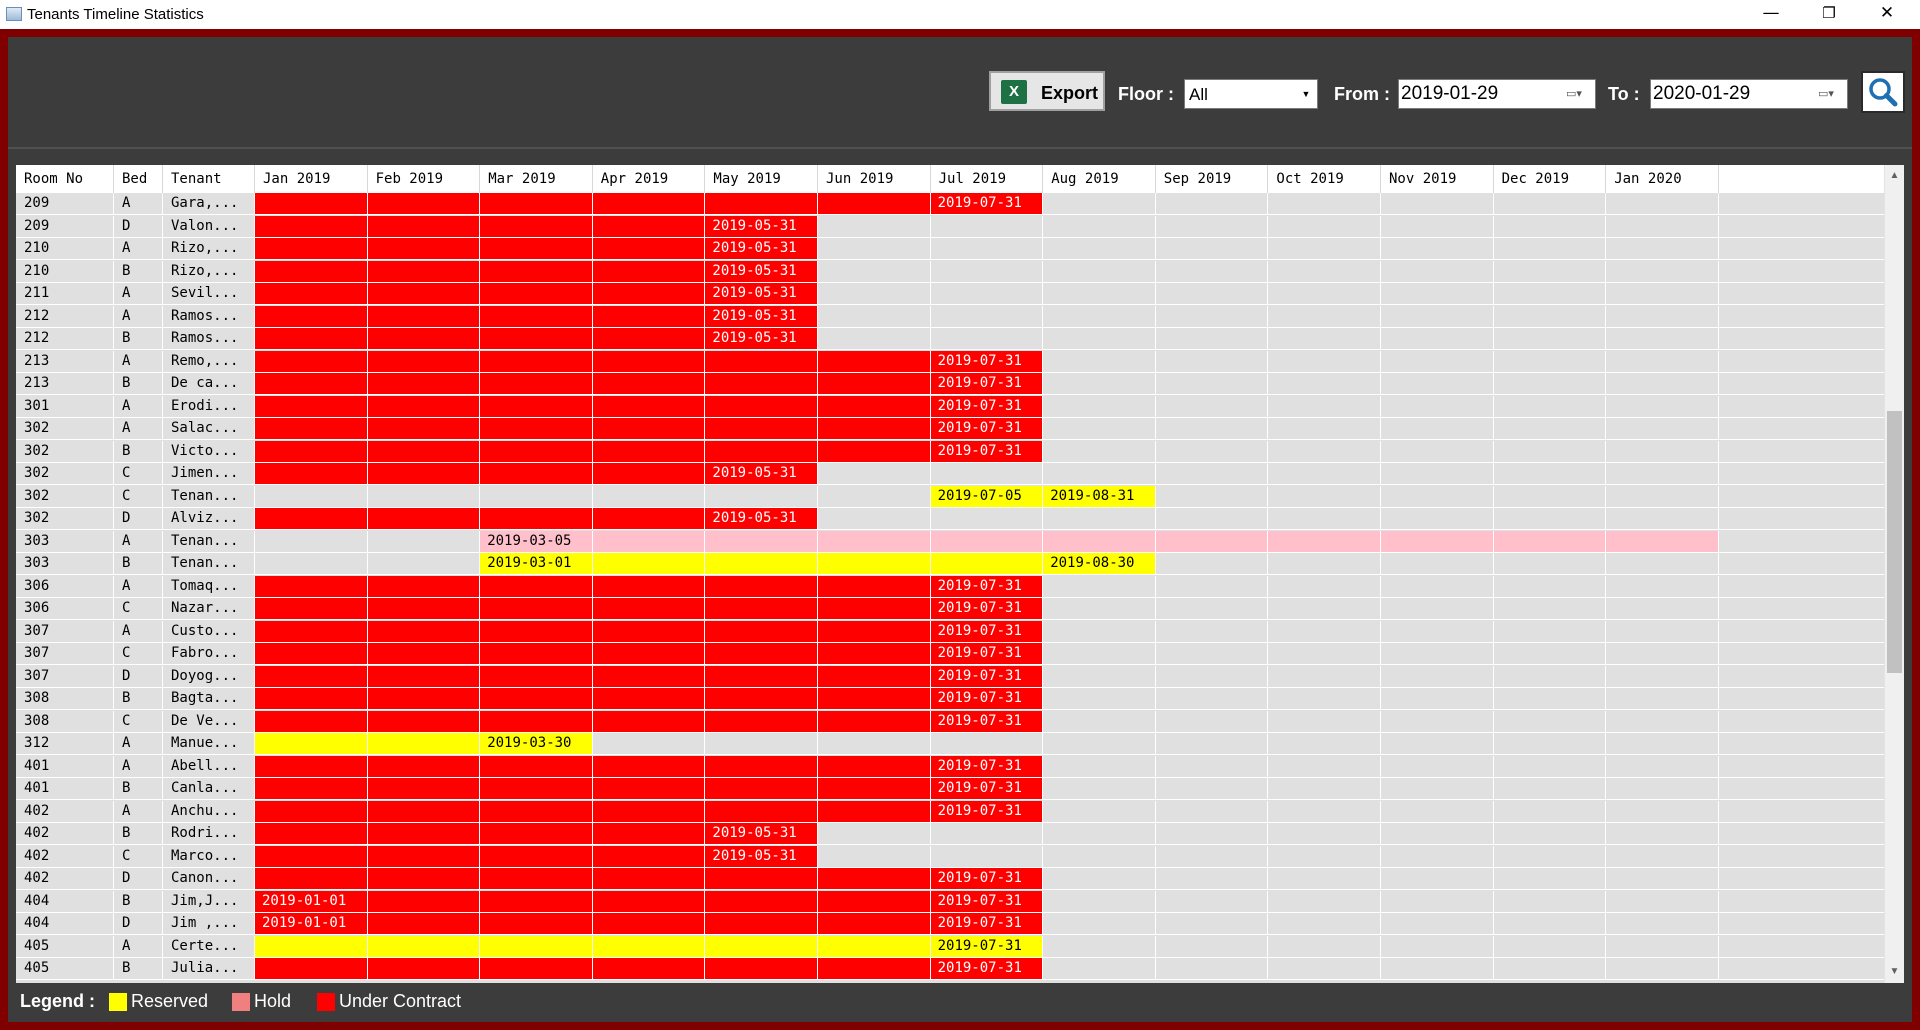  What do you see at coordinates (65, 676) in the screenshot?
I see `room-cell: 307` at bounding box center [65, 676].